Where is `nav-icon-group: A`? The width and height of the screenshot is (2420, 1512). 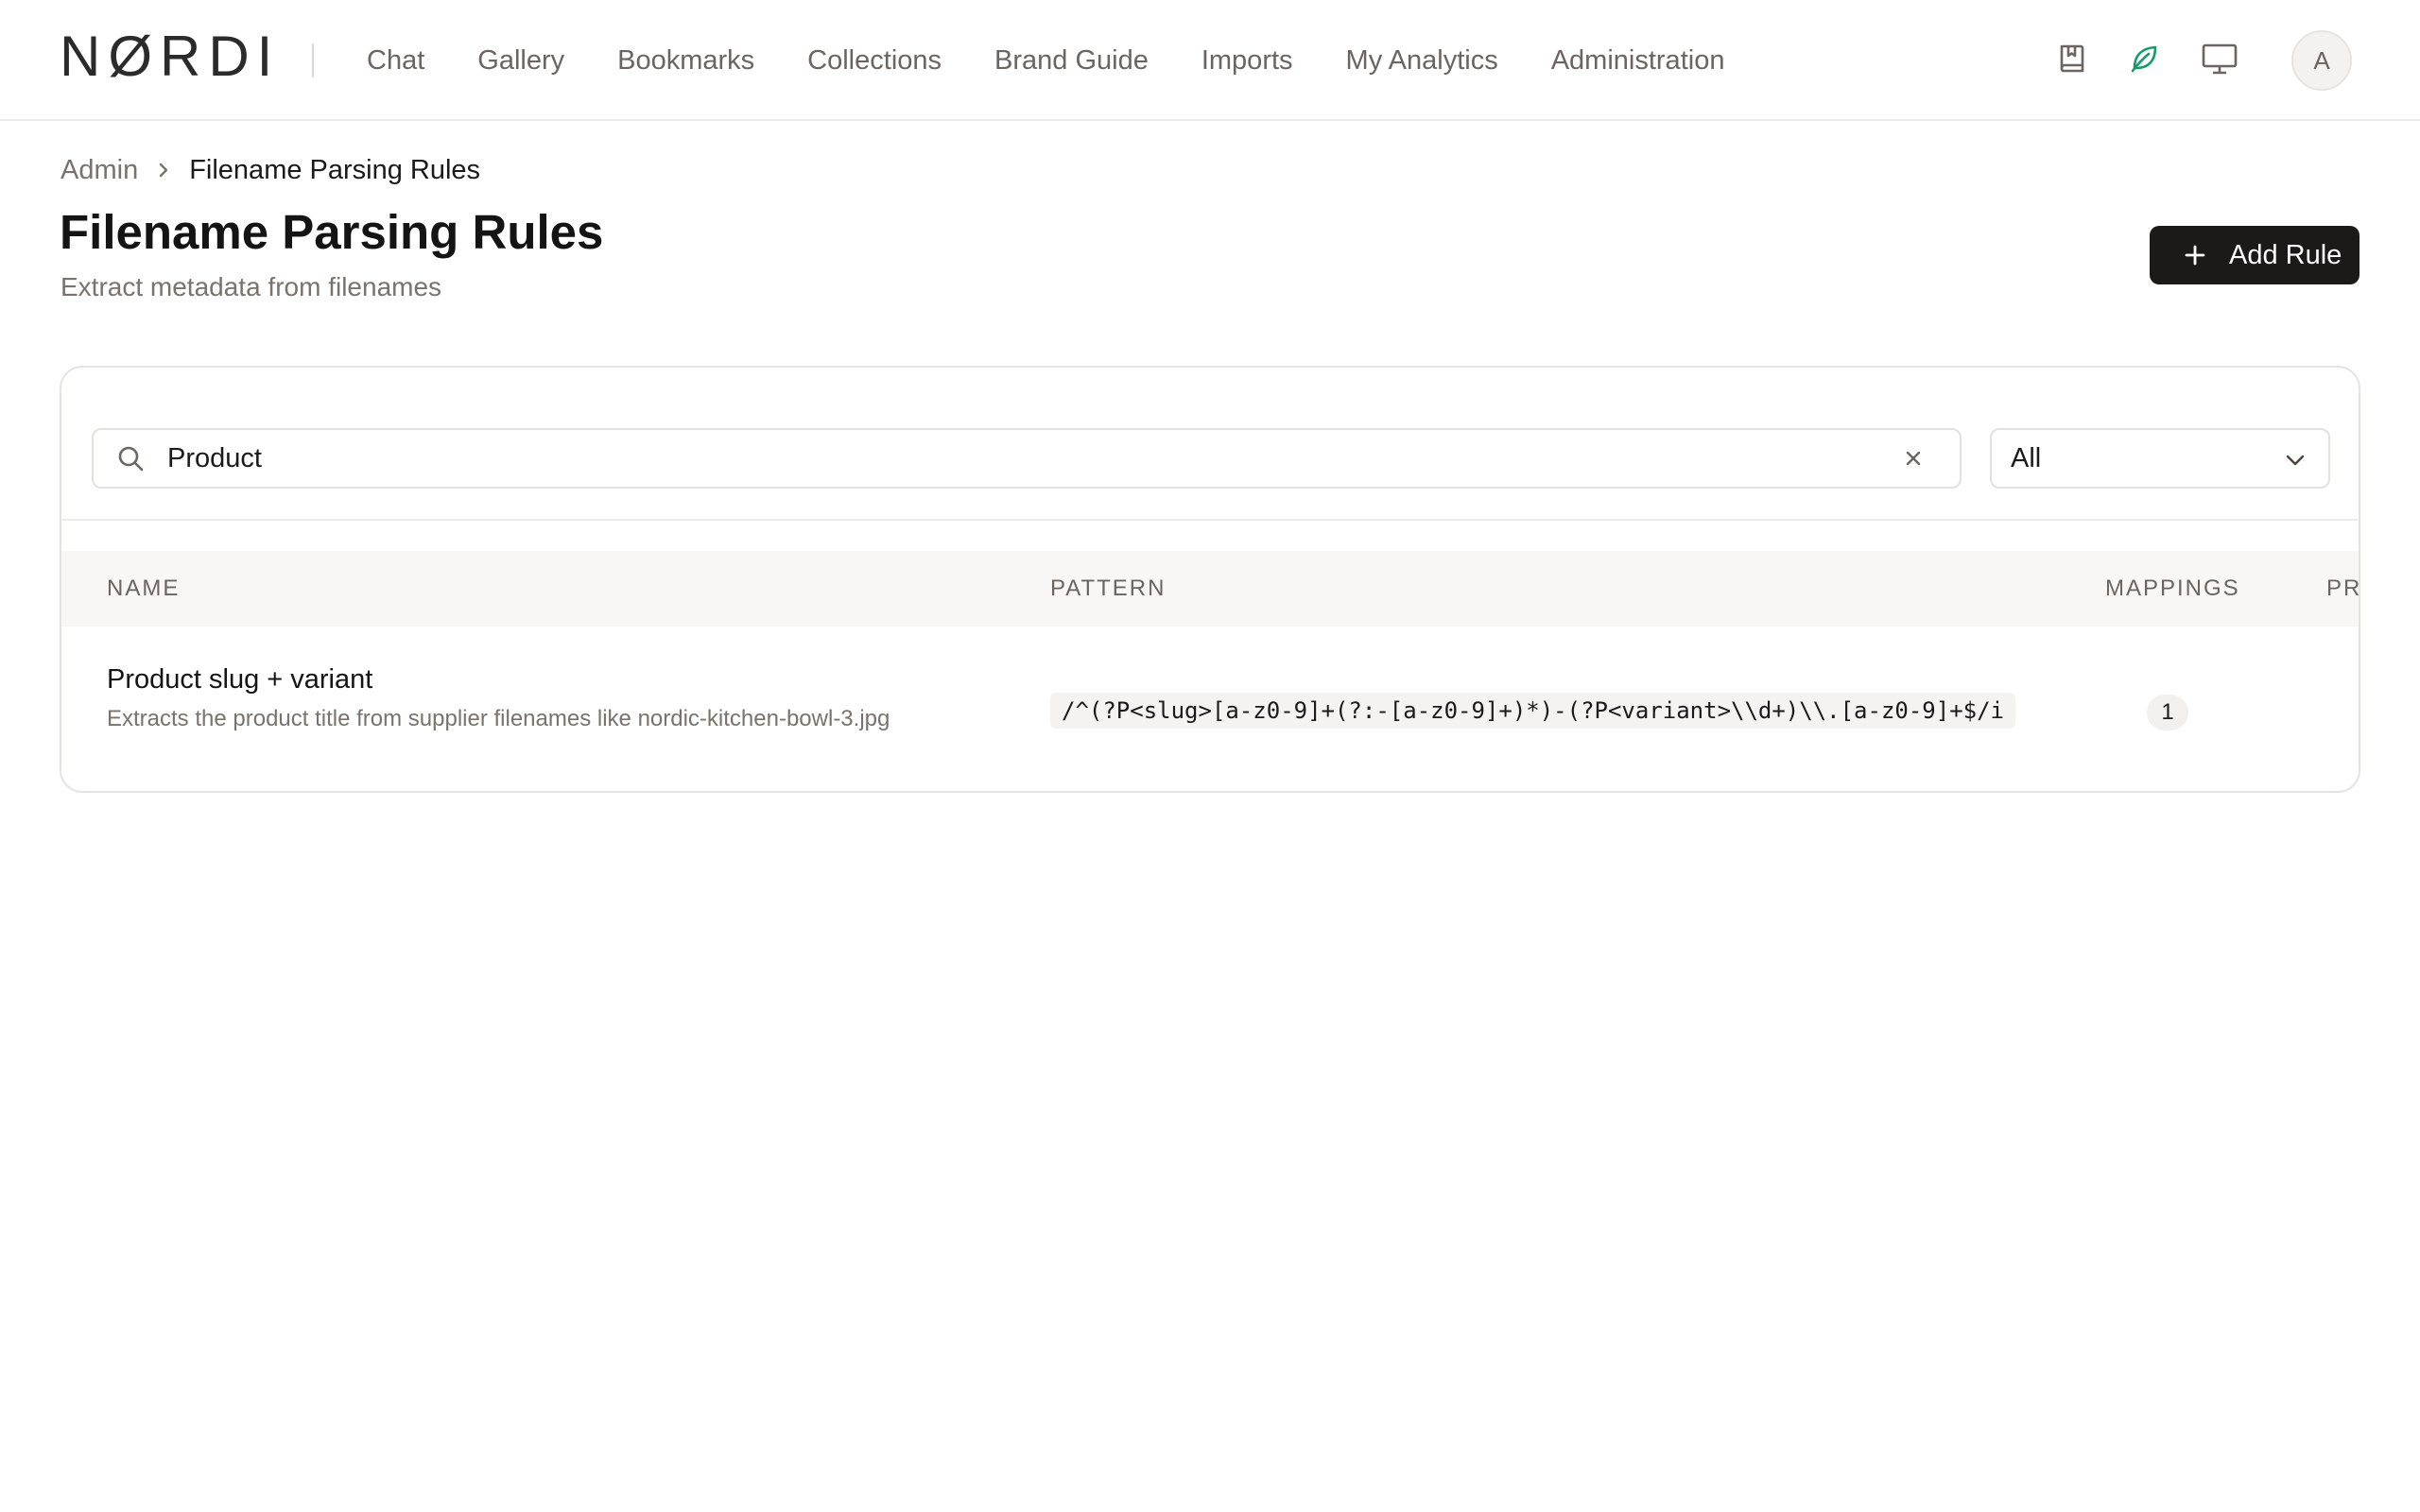
nav-icon-group: A is located at coordinates (2221, 60).